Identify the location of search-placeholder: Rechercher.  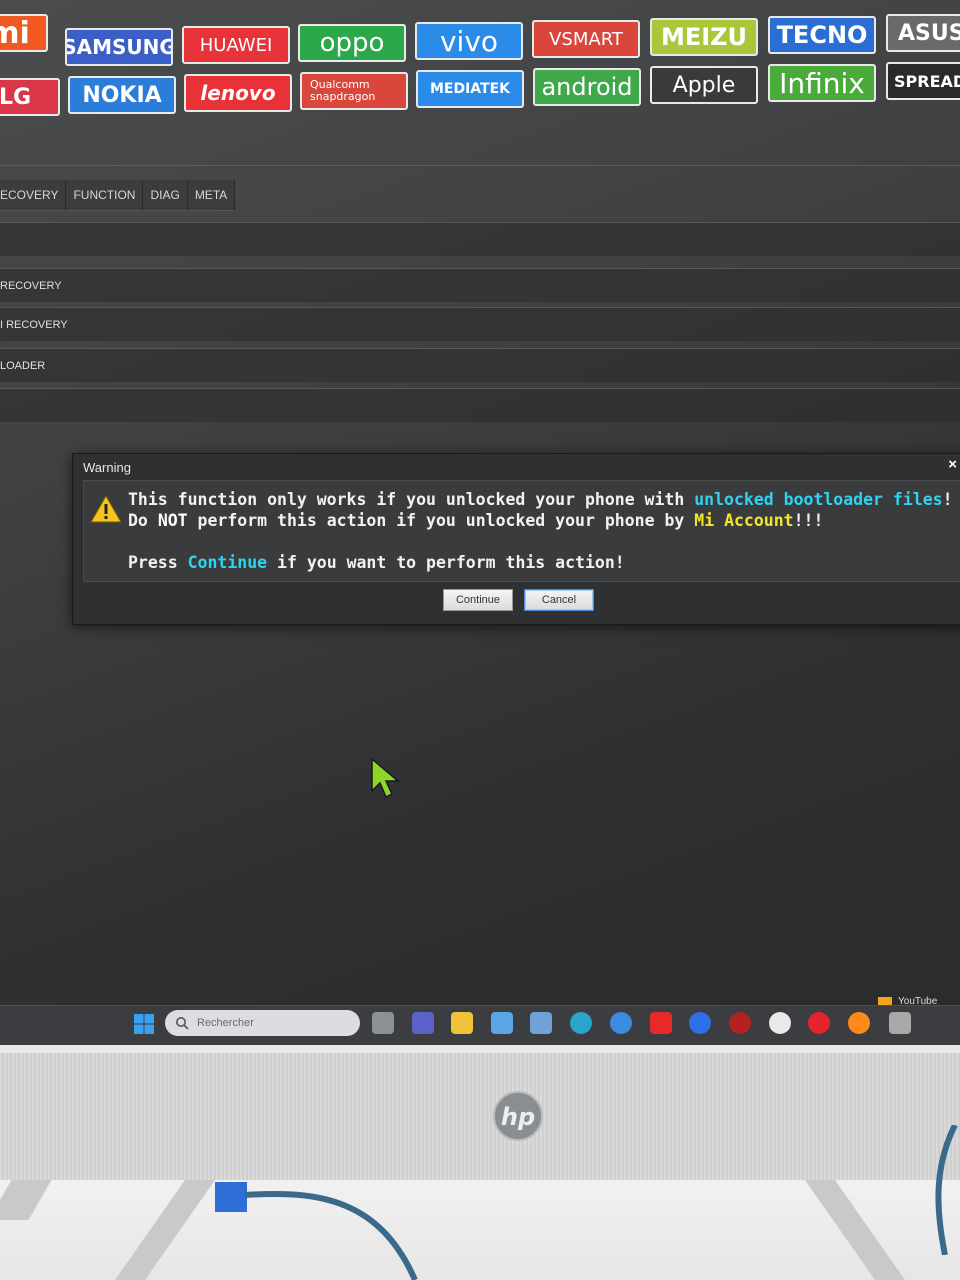
(225, 1023).